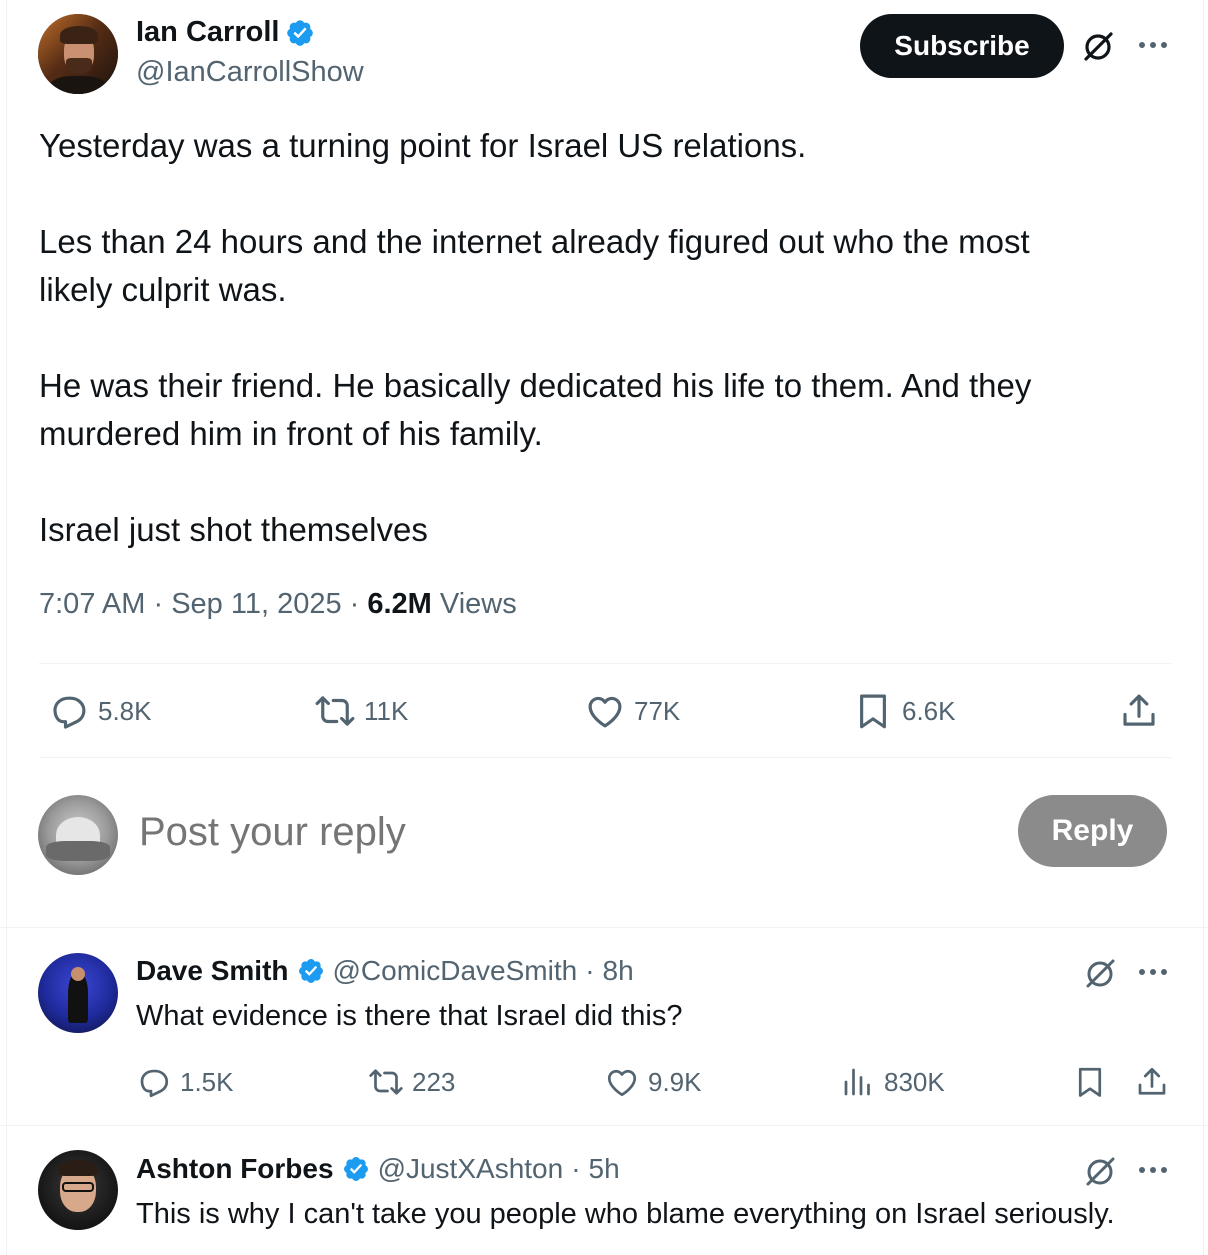 Image resolution: width=1208 pixels, height=1255 pixels. Describe the element at coordinates (632, 711) in the screenshot. I see `like-action: 77K` at that location.